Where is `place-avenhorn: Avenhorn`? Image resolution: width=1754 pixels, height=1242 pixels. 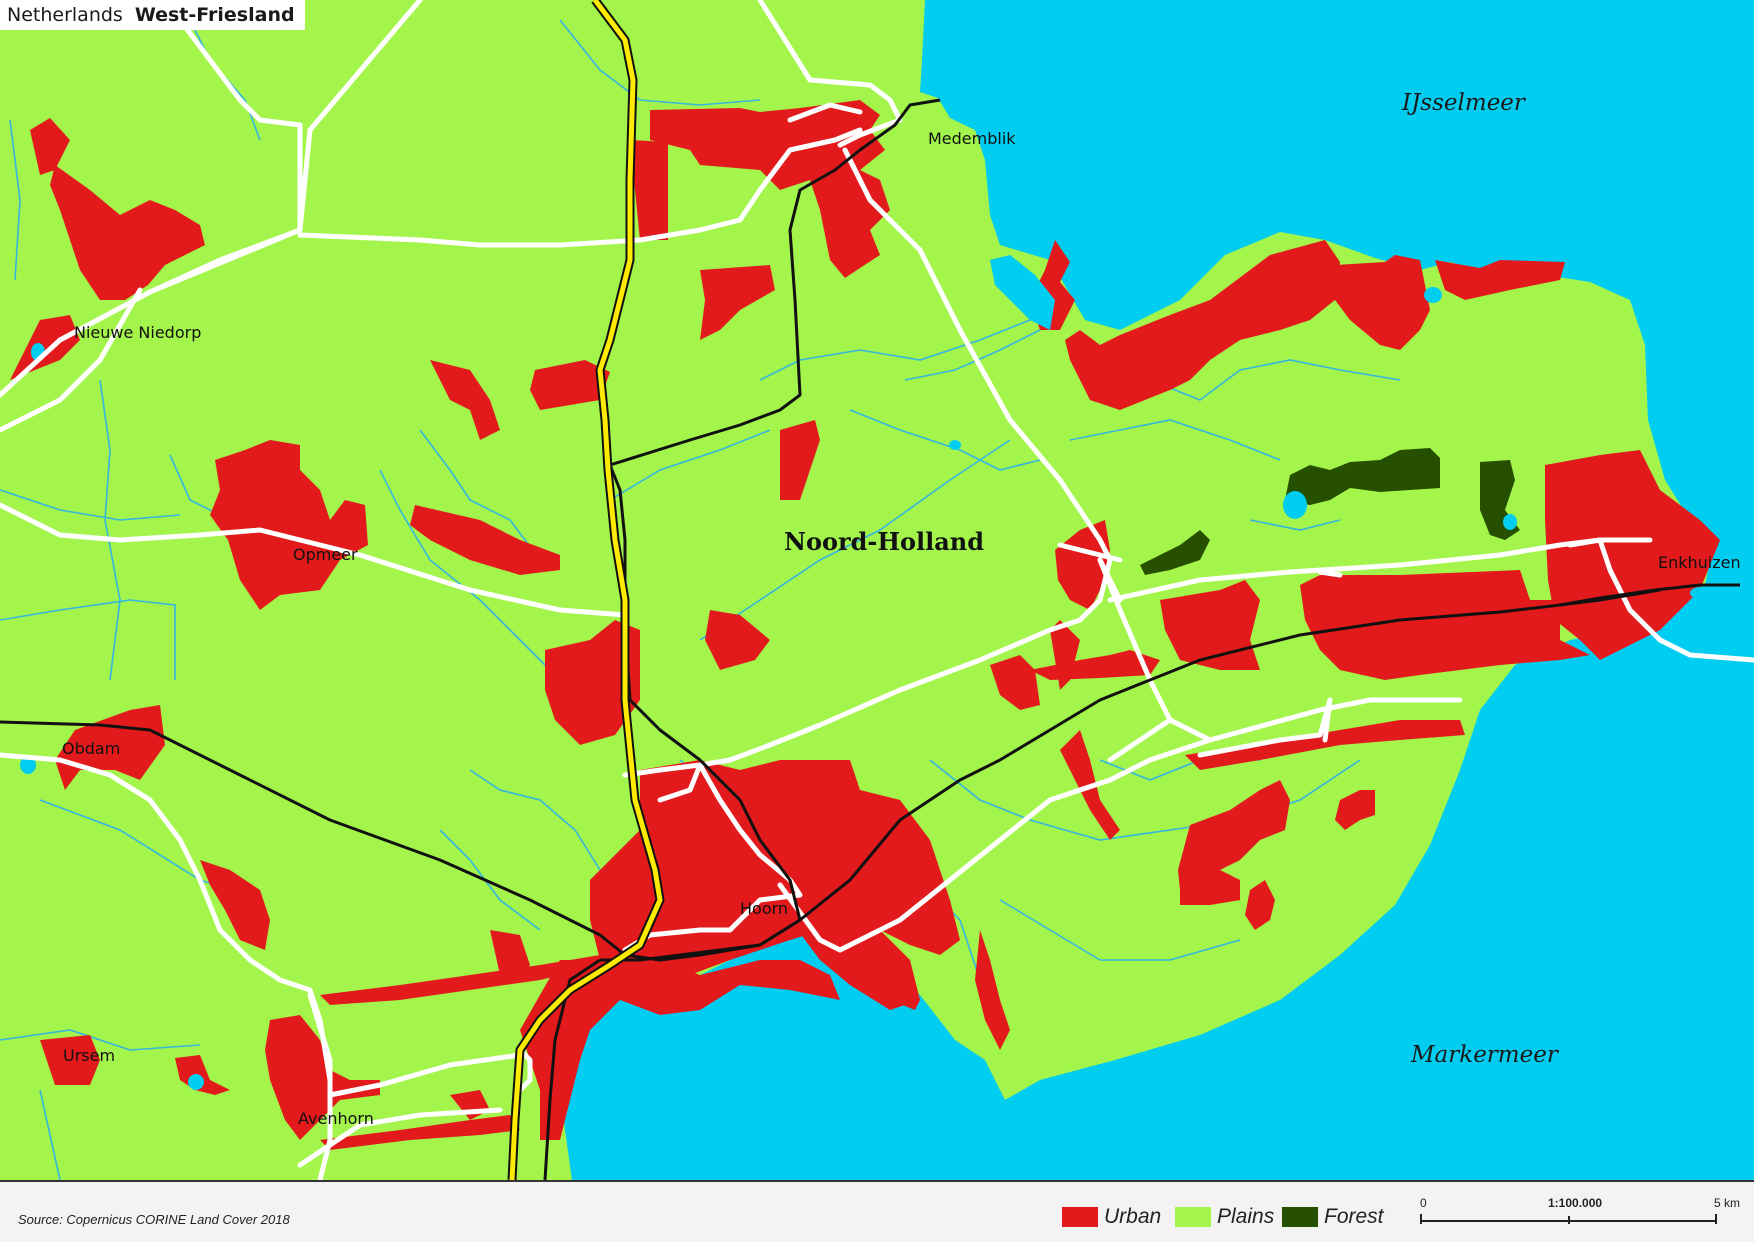 place-avenhorn: Avenhorn is located at coordinates (336, 1118).